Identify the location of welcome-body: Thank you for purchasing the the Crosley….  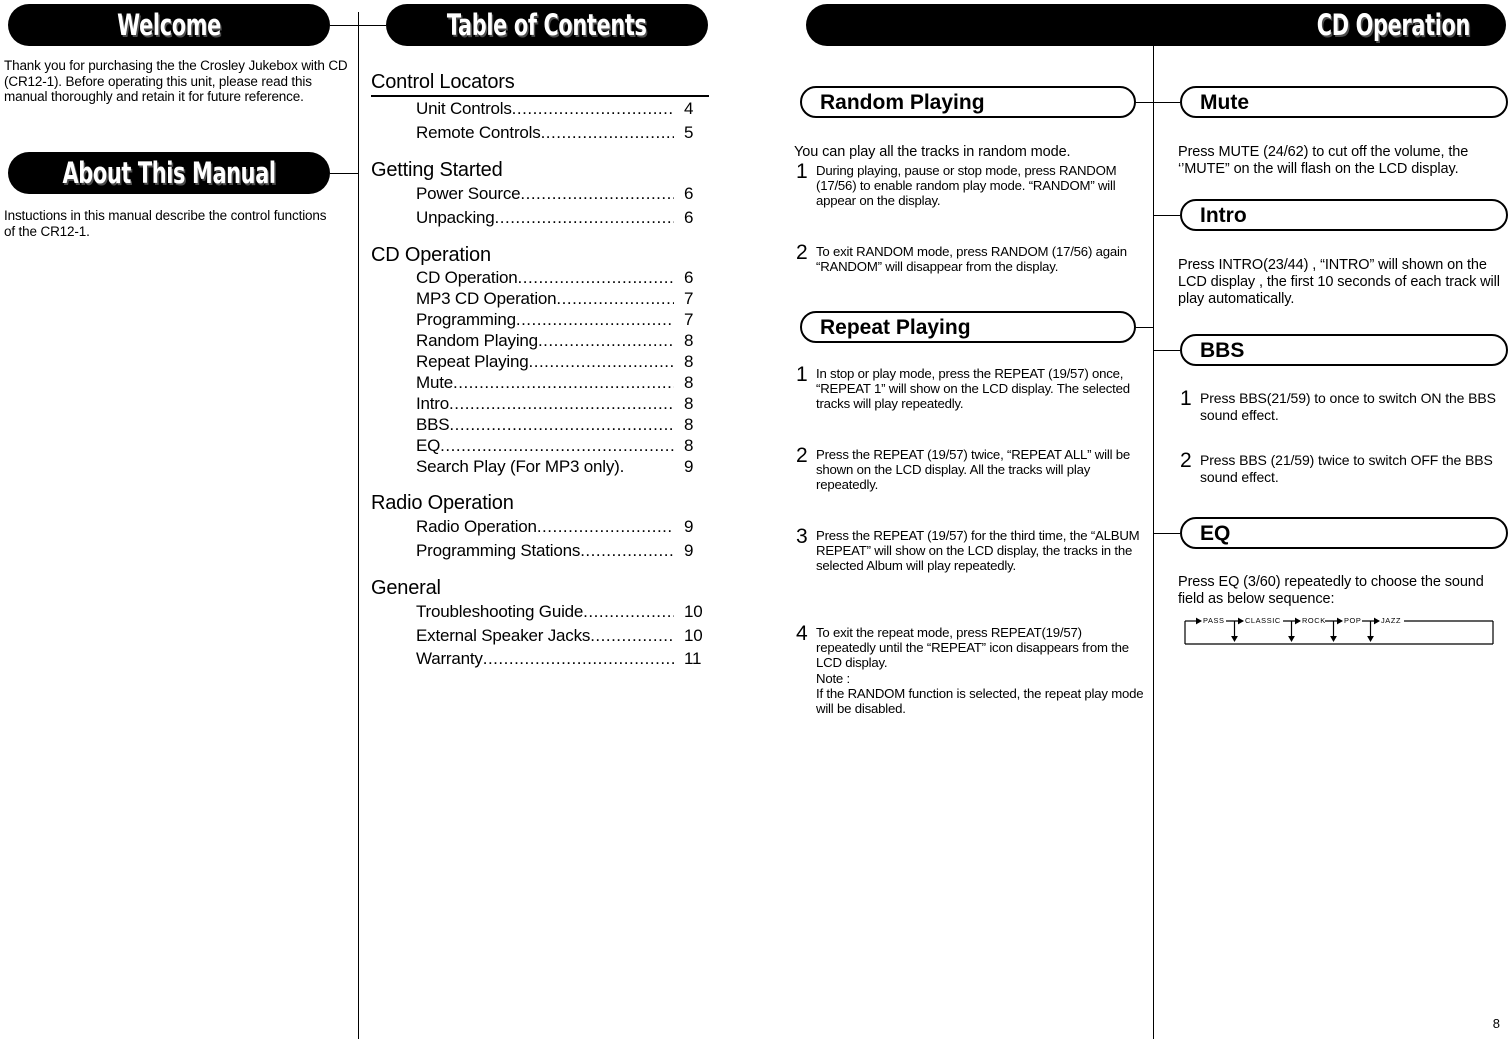
(176, 81).